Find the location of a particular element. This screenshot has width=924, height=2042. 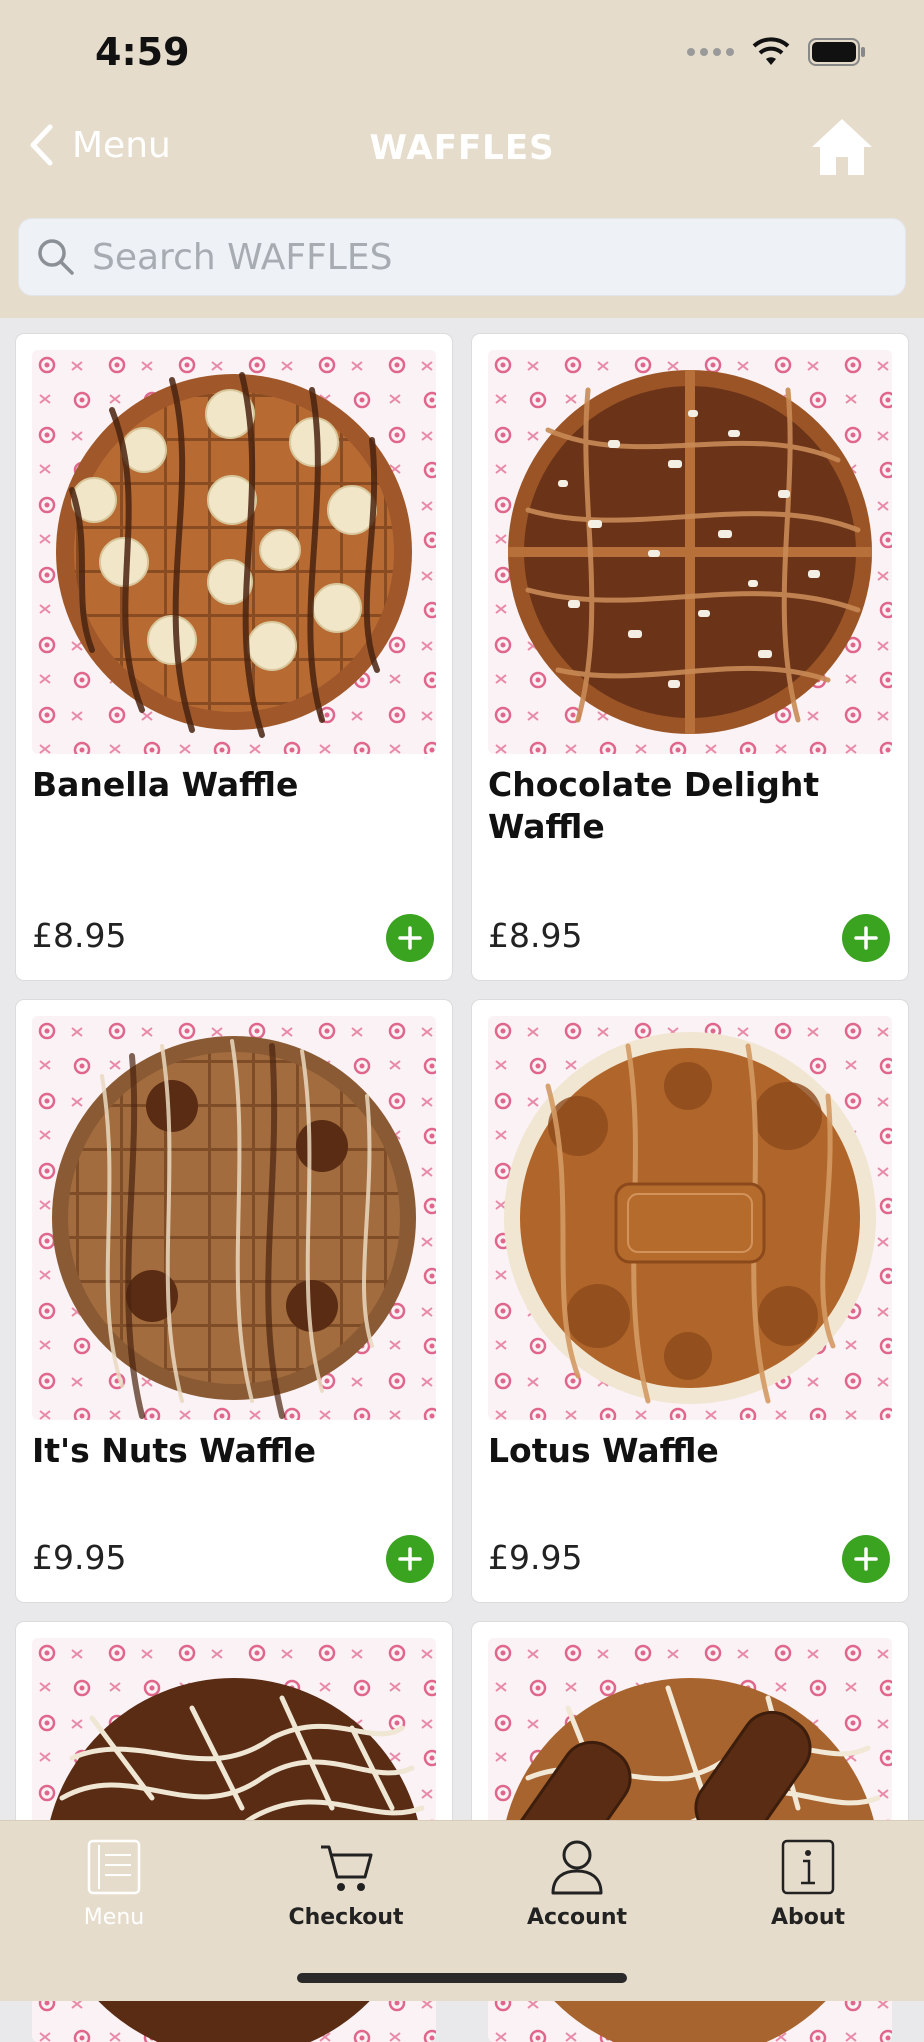

search-bar is located at coordinates (462, 257).